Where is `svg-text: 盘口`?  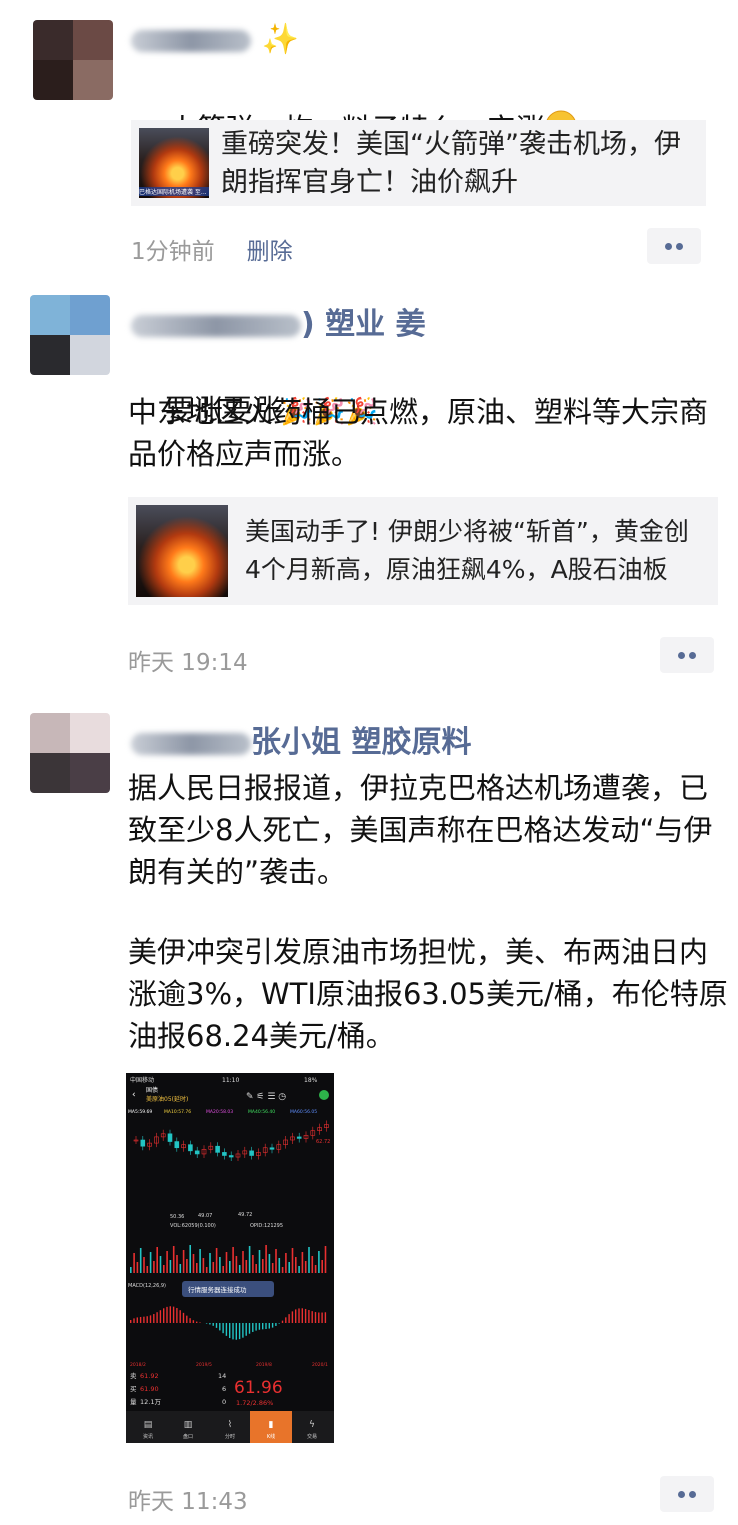
svg-text: 盘口 is located at coordinates (188, 1436).